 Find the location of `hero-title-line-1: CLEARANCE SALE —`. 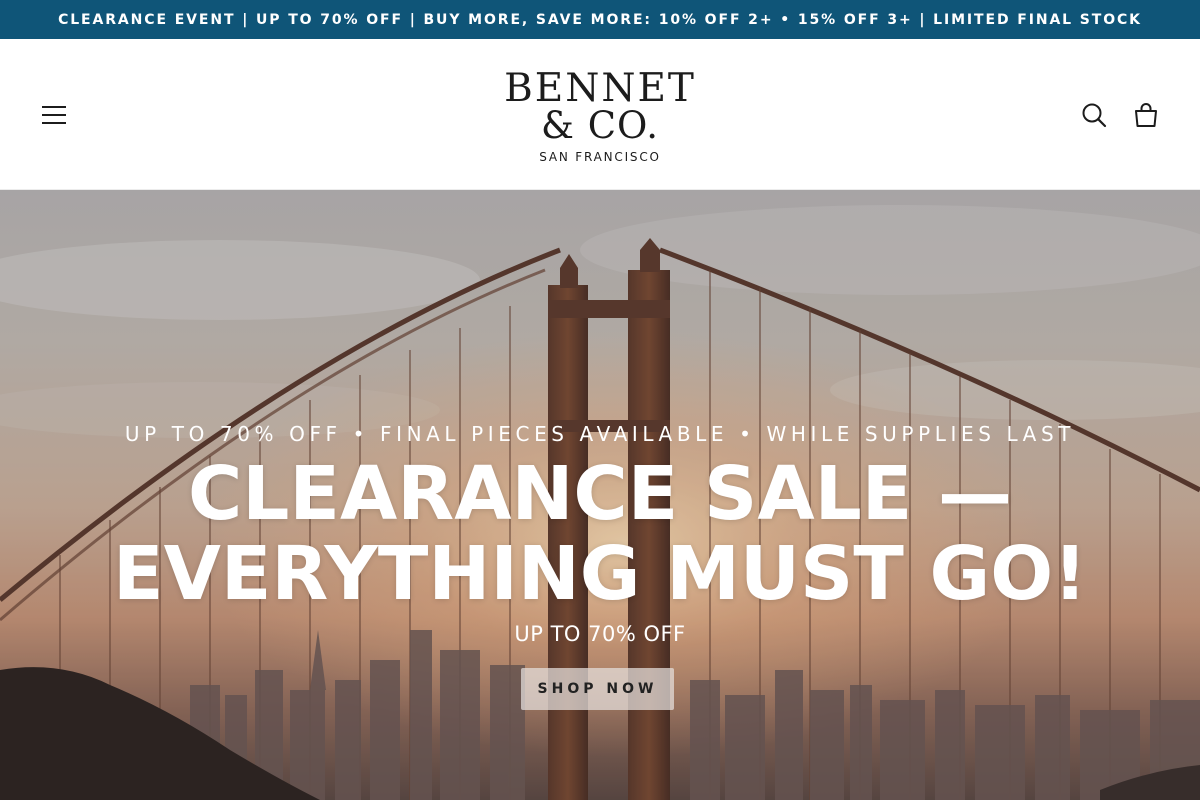

hero-title-line-1: CLEARANCE SALE — is located at coordinates (600, 494).